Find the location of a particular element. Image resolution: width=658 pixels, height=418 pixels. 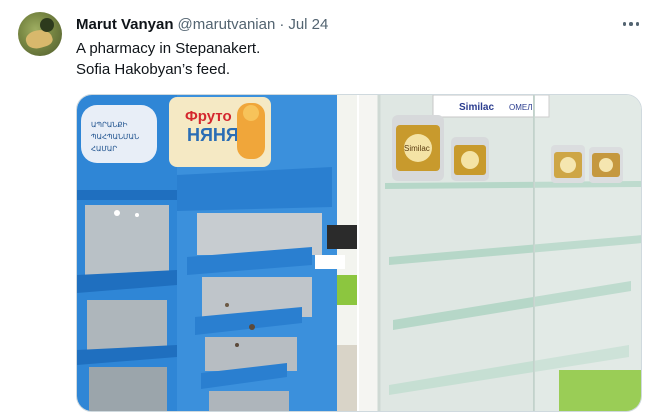

tweet-header: Marut Vanyan @marutvanian · Jul 24 is located at coordinates (202, 24).